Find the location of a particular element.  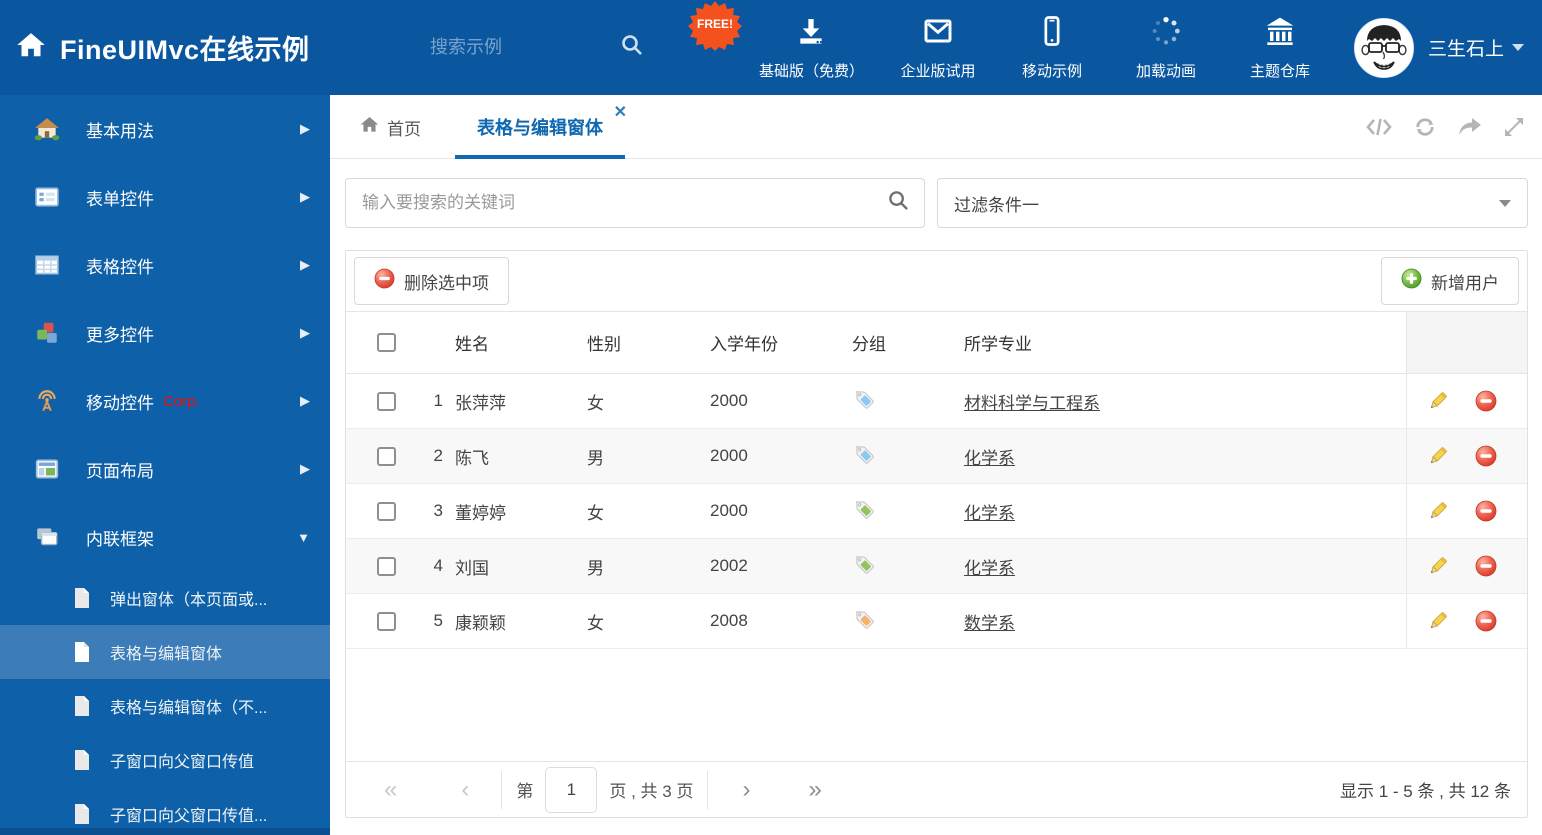

row-index: 3 is located at coordinates (438, 510).